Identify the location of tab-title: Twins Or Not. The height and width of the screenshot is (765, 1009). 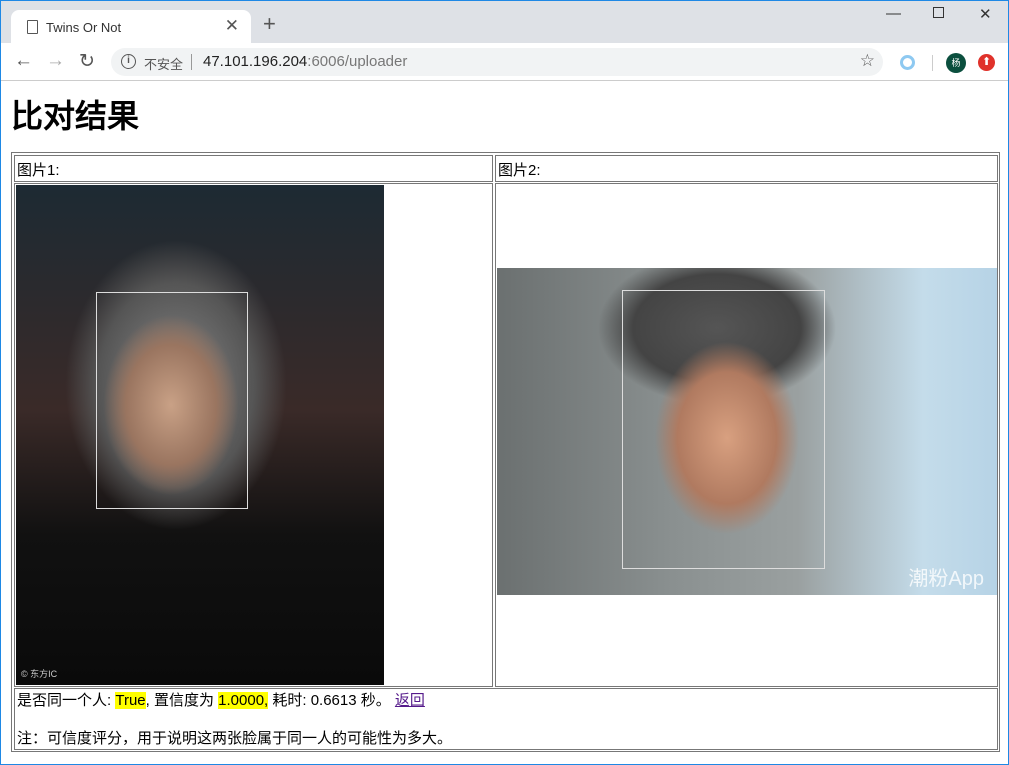
(84, 27).